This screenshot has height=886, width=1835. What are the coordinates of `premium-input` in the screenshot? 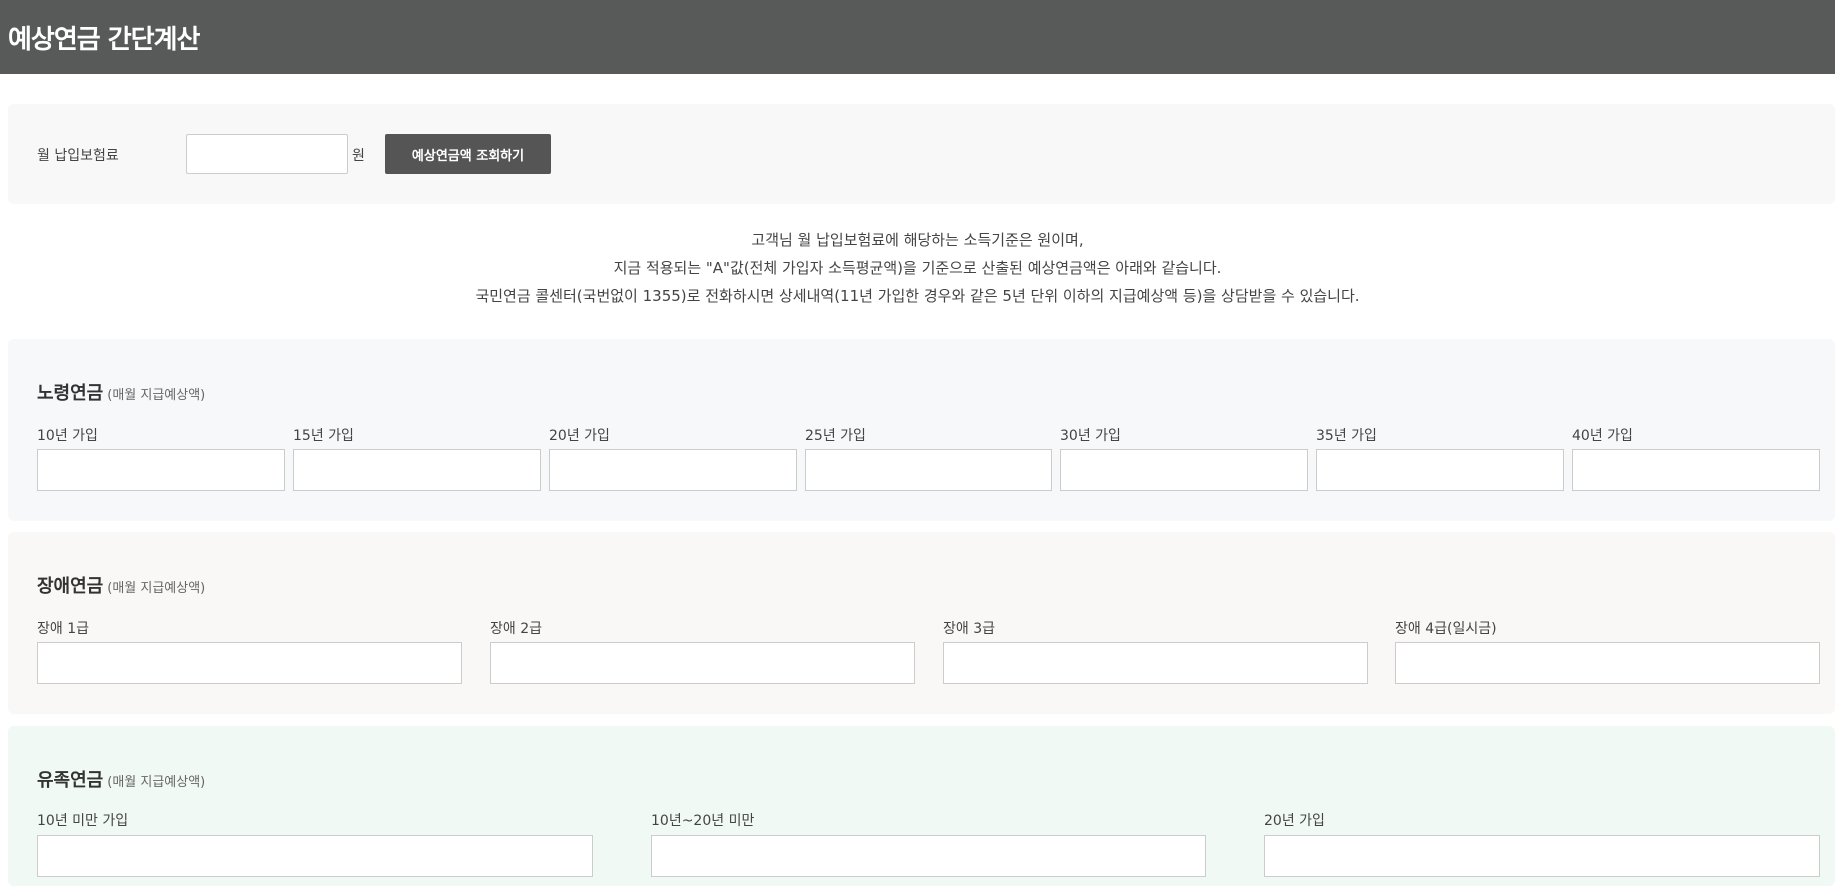 It's located at (267, 154).